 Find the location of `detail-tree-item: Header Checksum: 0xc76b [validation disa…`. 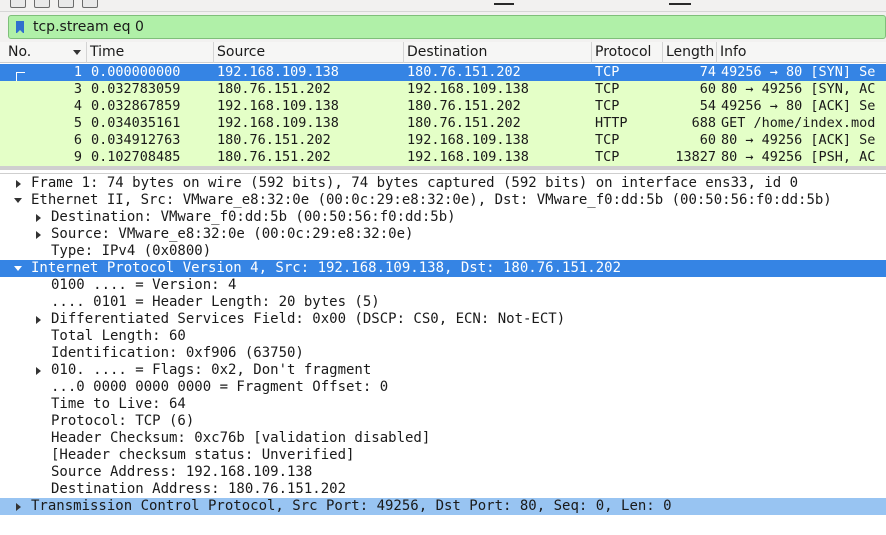

detail-tree-item: Header Checksum: 0xc76b [validation disa… is located at coordinates (443, 438).